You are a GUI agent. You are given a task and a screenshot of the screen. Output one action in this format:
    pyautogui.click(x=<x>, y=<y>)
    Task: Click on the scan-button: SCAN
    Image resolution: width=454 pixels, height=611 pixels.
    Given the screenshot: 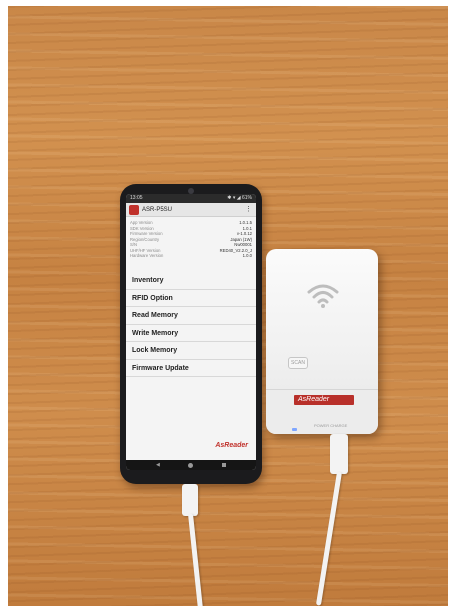 What is the action you would take?
    pyautogui.click(x=298, y=363)
    